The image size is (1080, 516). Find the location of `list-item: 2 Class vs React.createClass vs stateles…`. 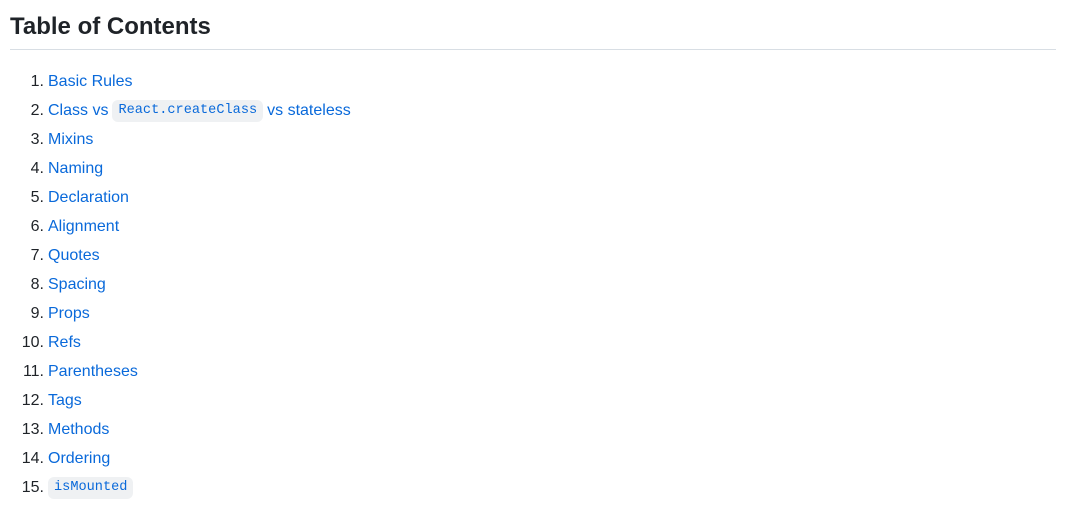

list-item: 2 Class vs React.createClass vs stateles… is located at coordinates (533, 110).